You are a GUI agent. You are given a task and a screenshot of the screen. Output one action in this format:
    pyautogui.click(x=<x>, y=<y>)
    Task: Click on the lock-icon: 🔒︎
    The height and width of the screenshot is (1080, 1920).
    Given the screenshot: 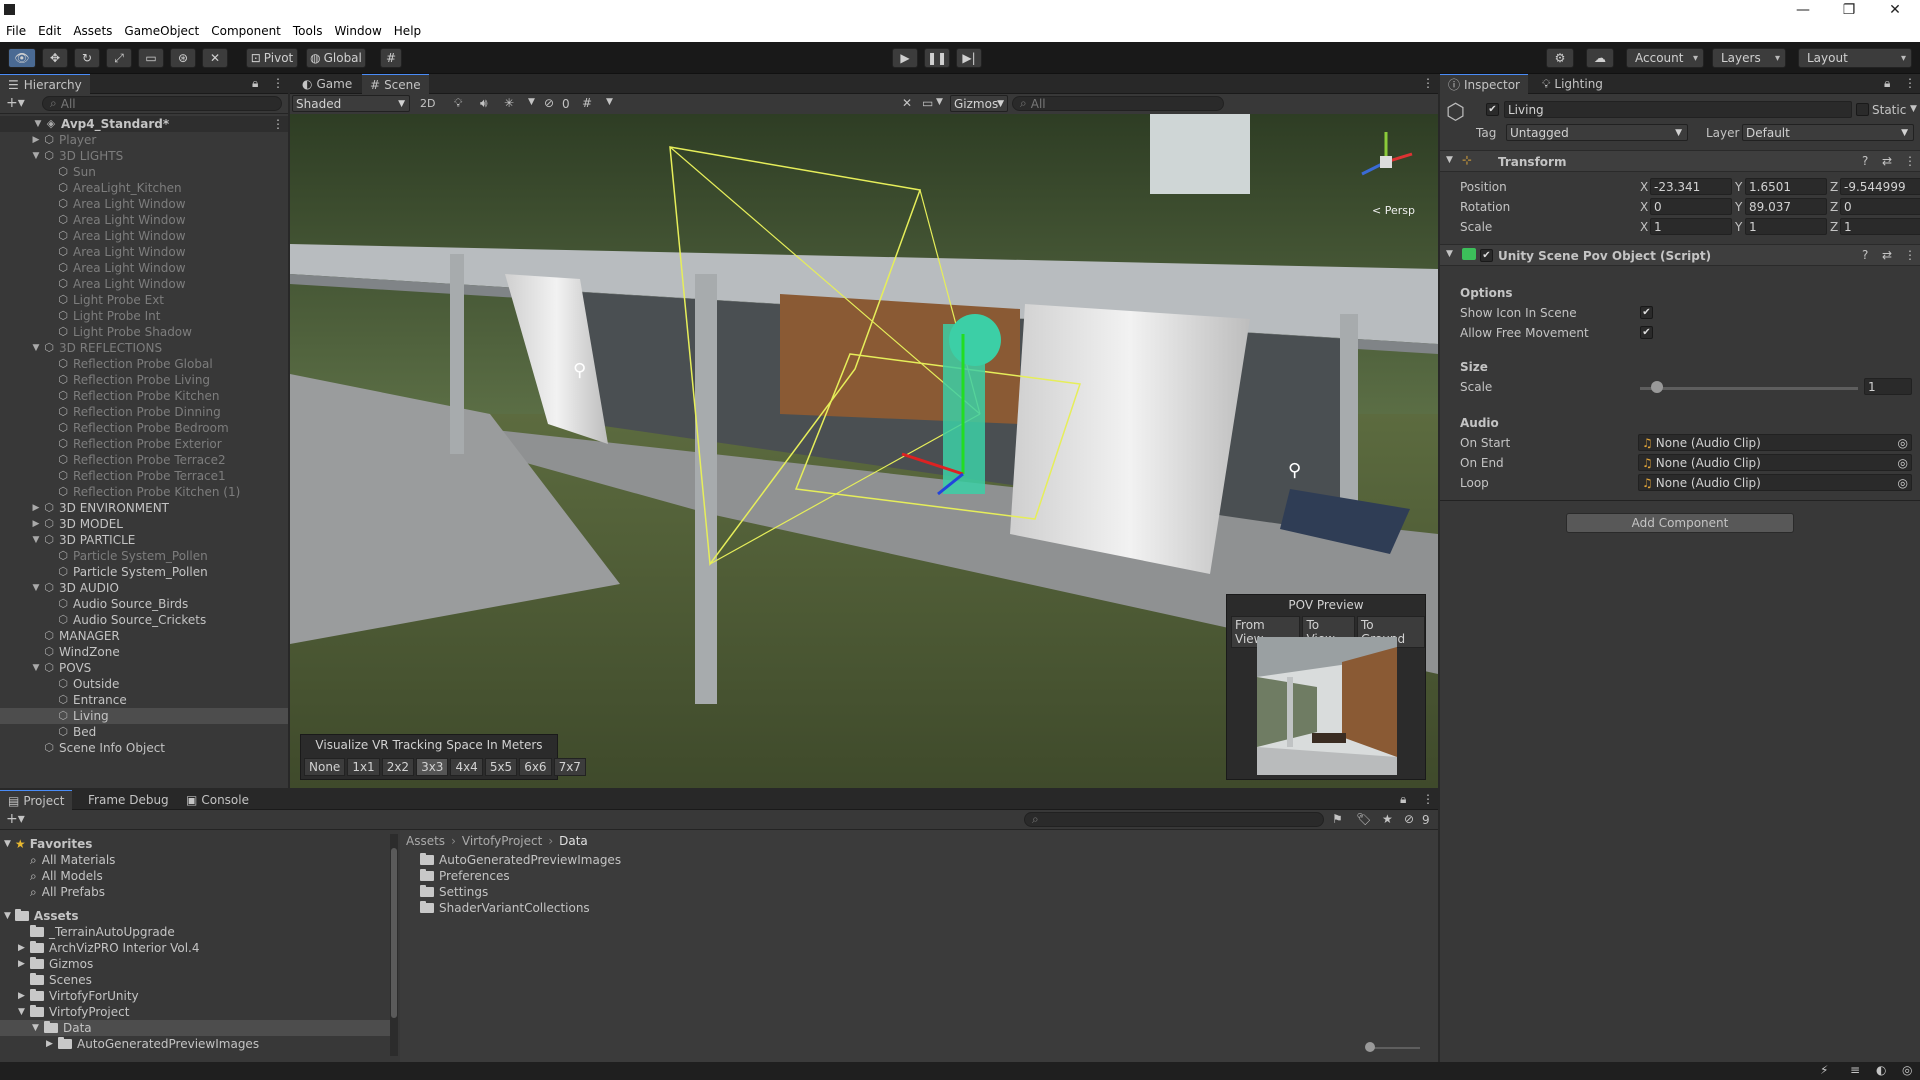 What is the action you would take?
    pyautogui.click(x=1887, y=83)
    